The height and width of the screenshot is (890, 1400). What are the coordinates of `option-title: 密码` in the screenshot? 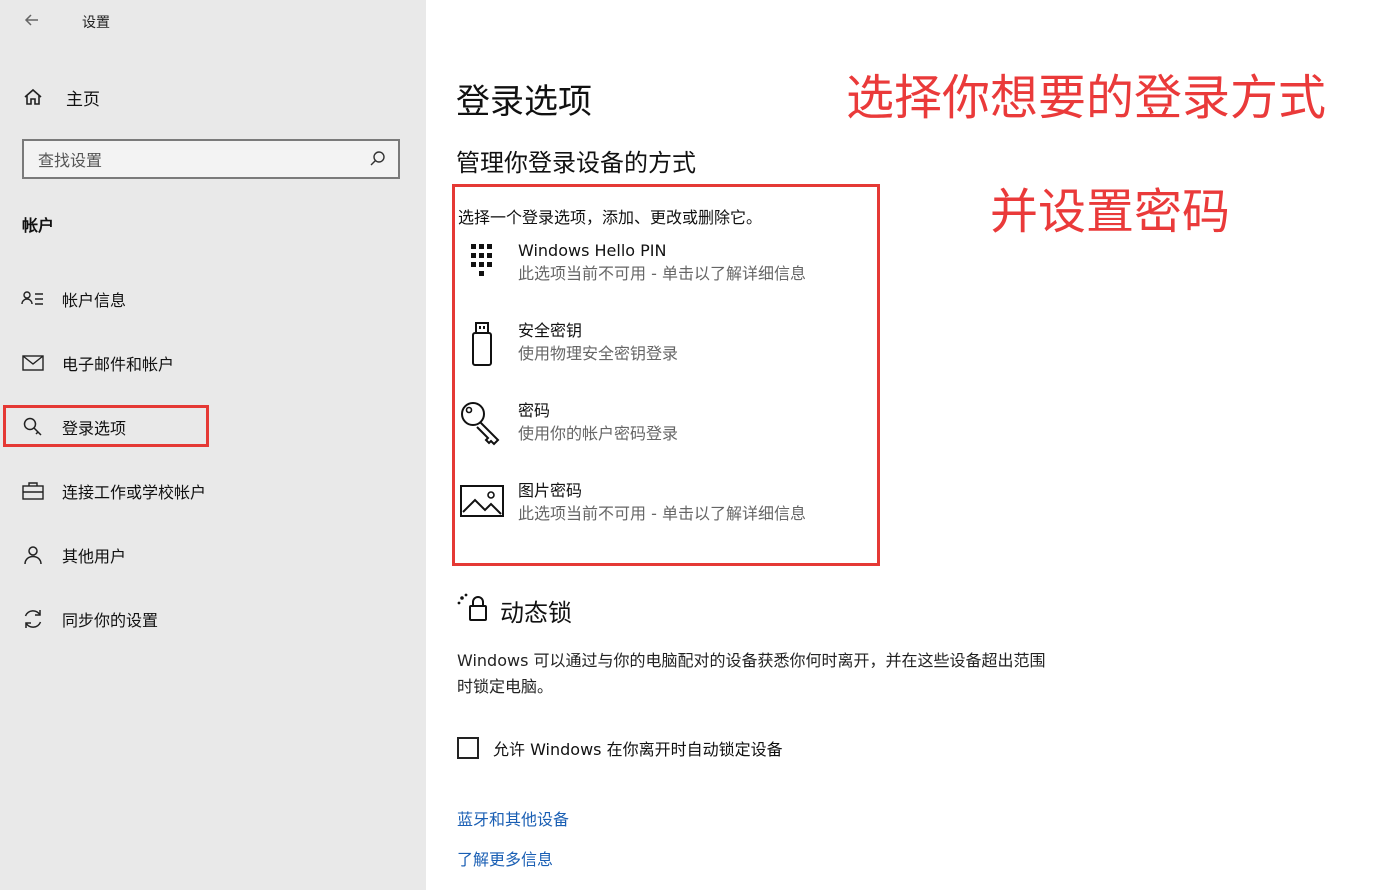 It's located at (534, 410).